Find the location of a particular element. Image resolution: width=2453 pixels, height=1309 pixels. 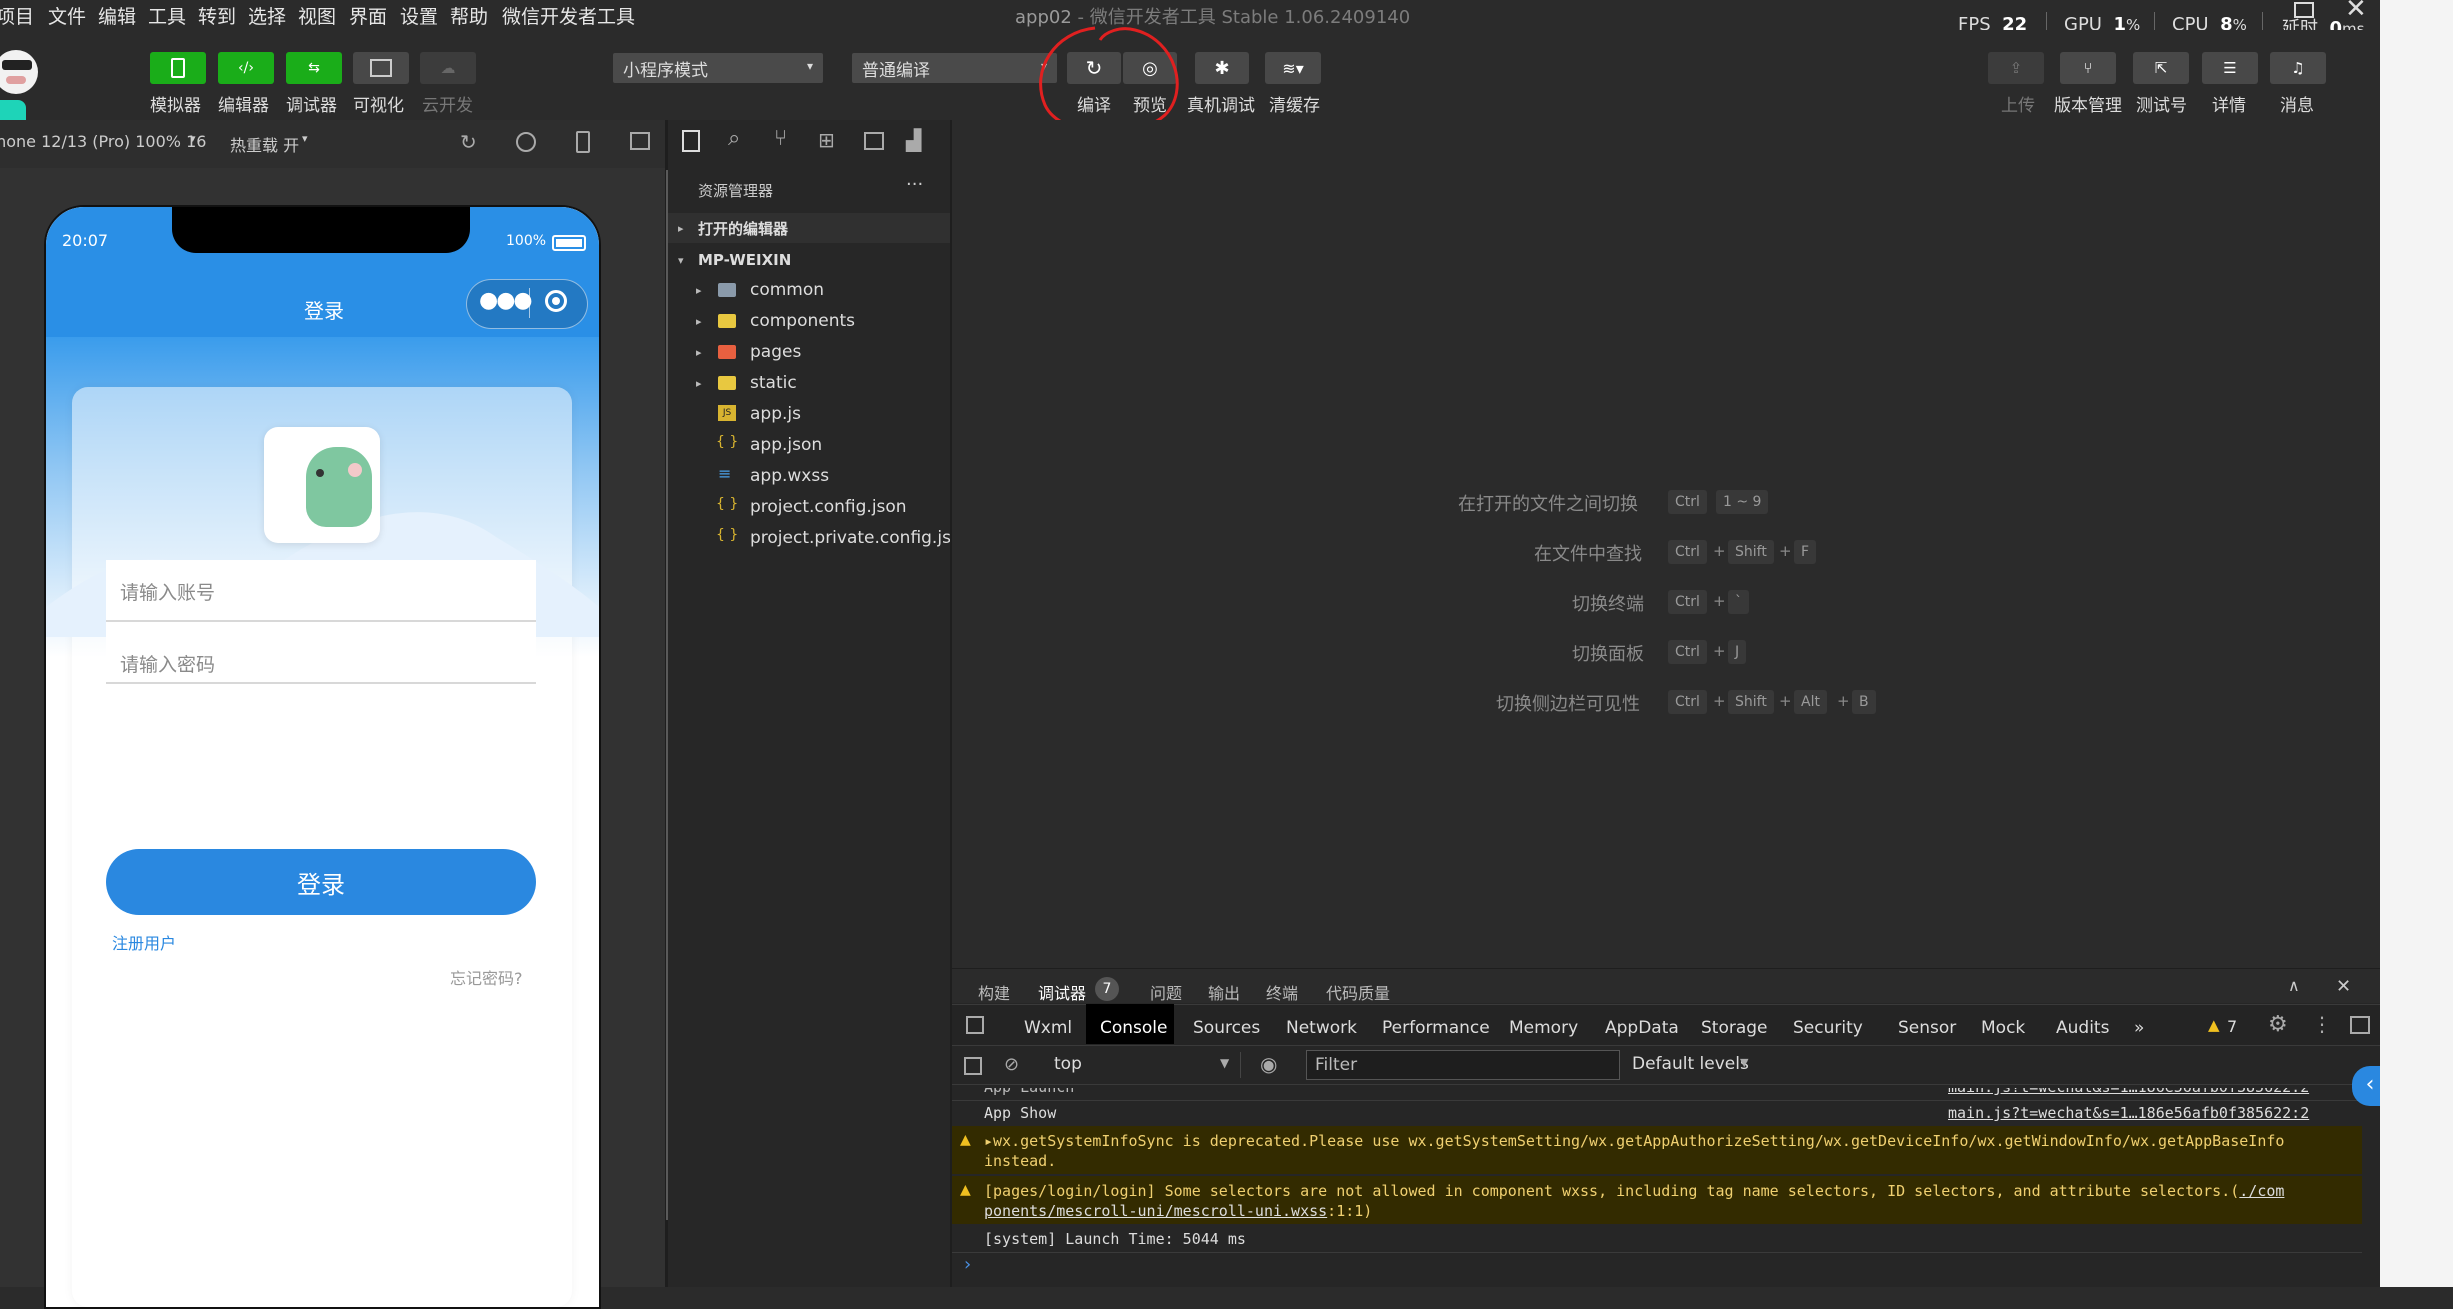

editor-toggle-button: ‹/› is located at coordinates (246, 68).